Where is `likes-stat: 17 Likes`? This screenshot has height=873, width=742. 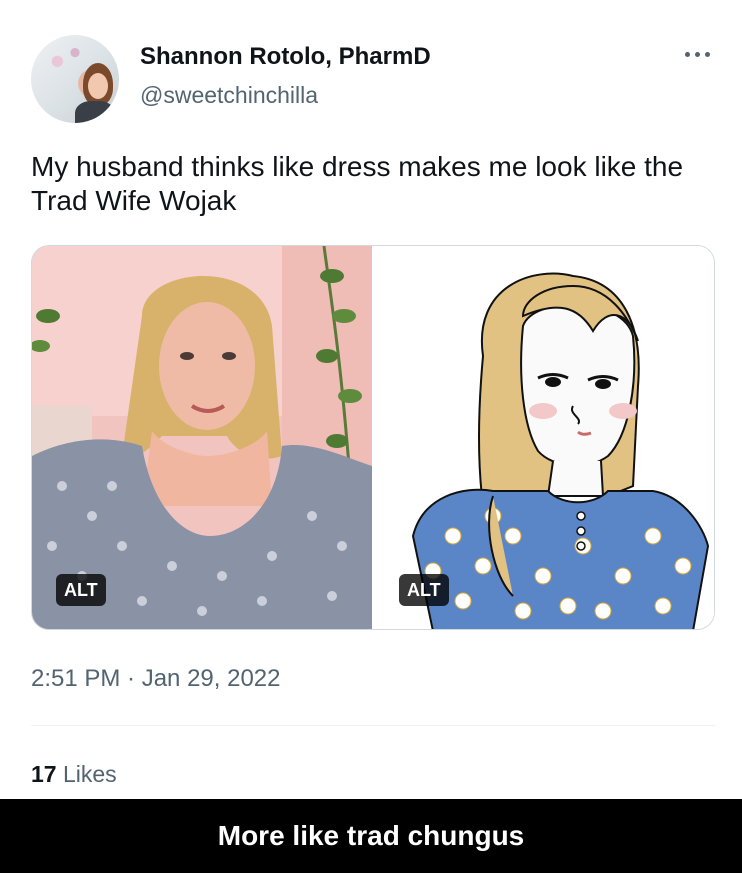
likes-stat: 17 Likes is located at coordinates (74, 774).